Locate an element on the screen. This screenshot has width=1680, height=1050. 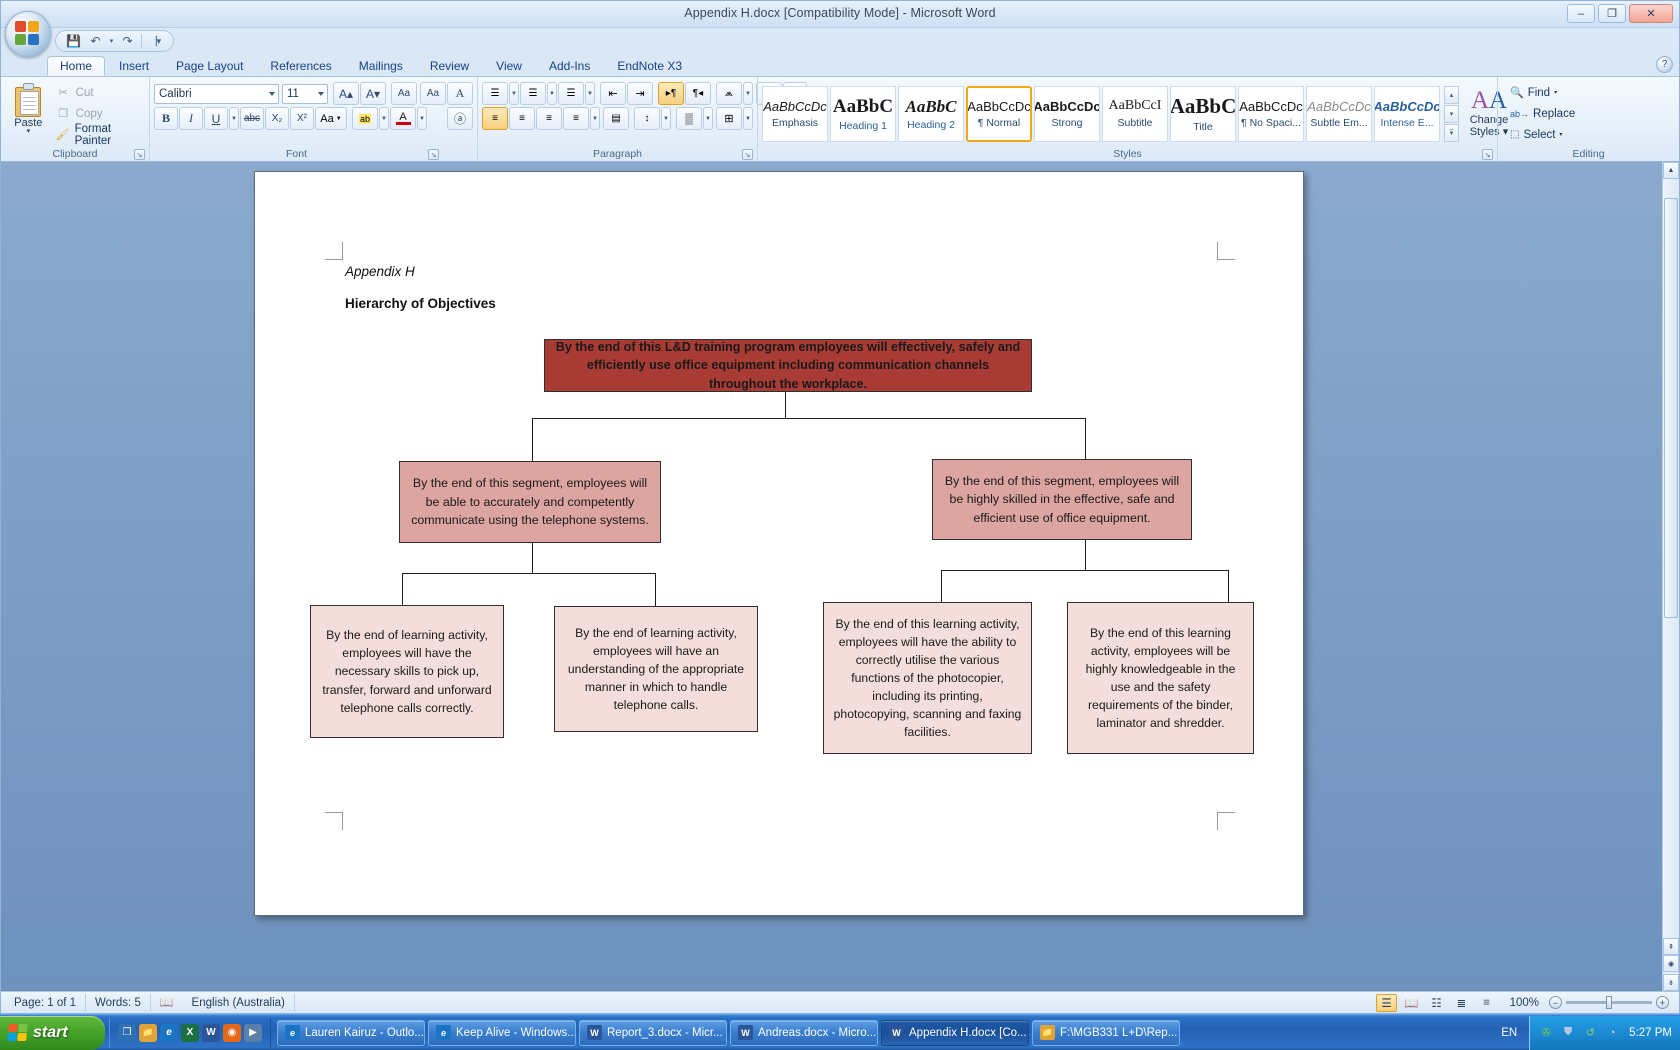
numbering-dropdown-icon: ▼ is located at coordinates (552, 93).